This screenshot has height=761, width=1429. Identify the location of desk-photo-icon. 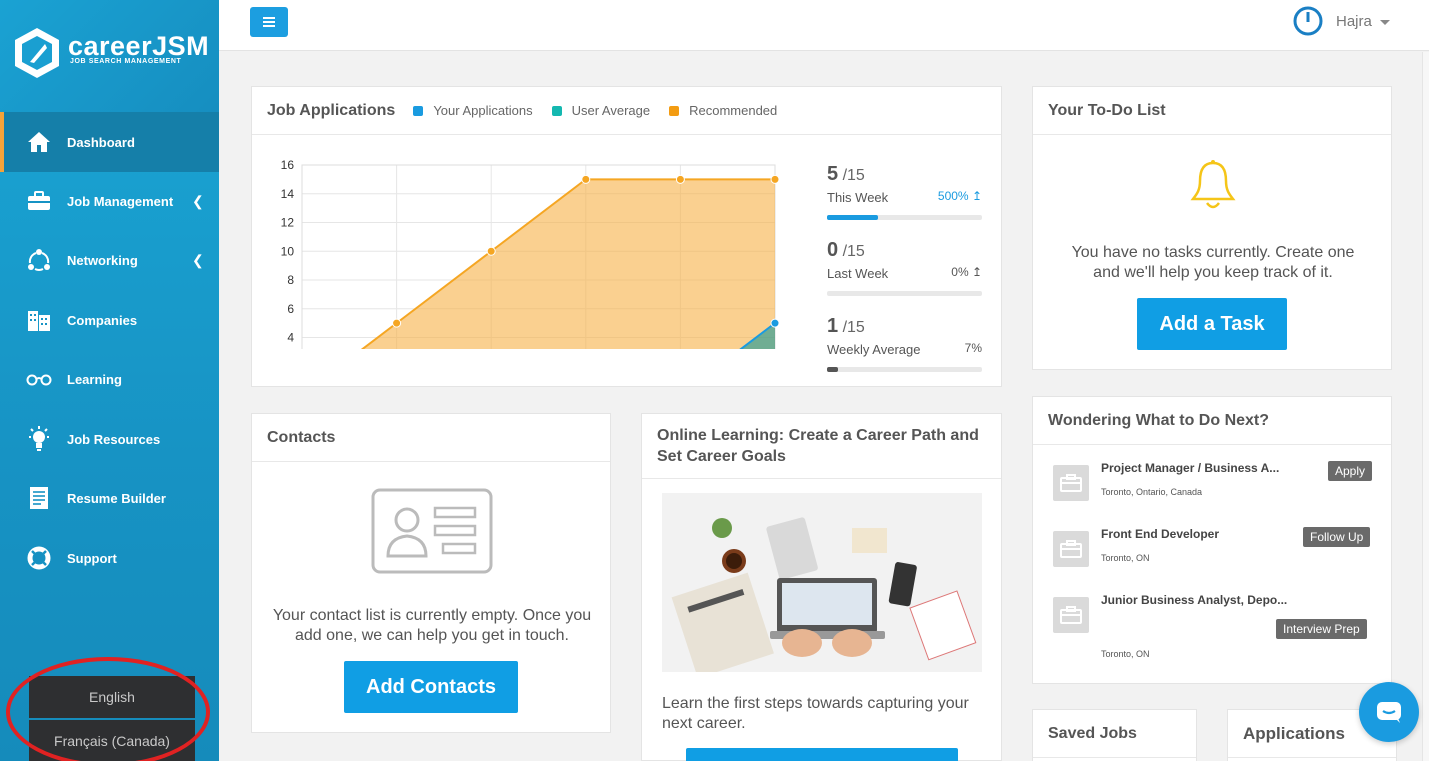
(822, 582).